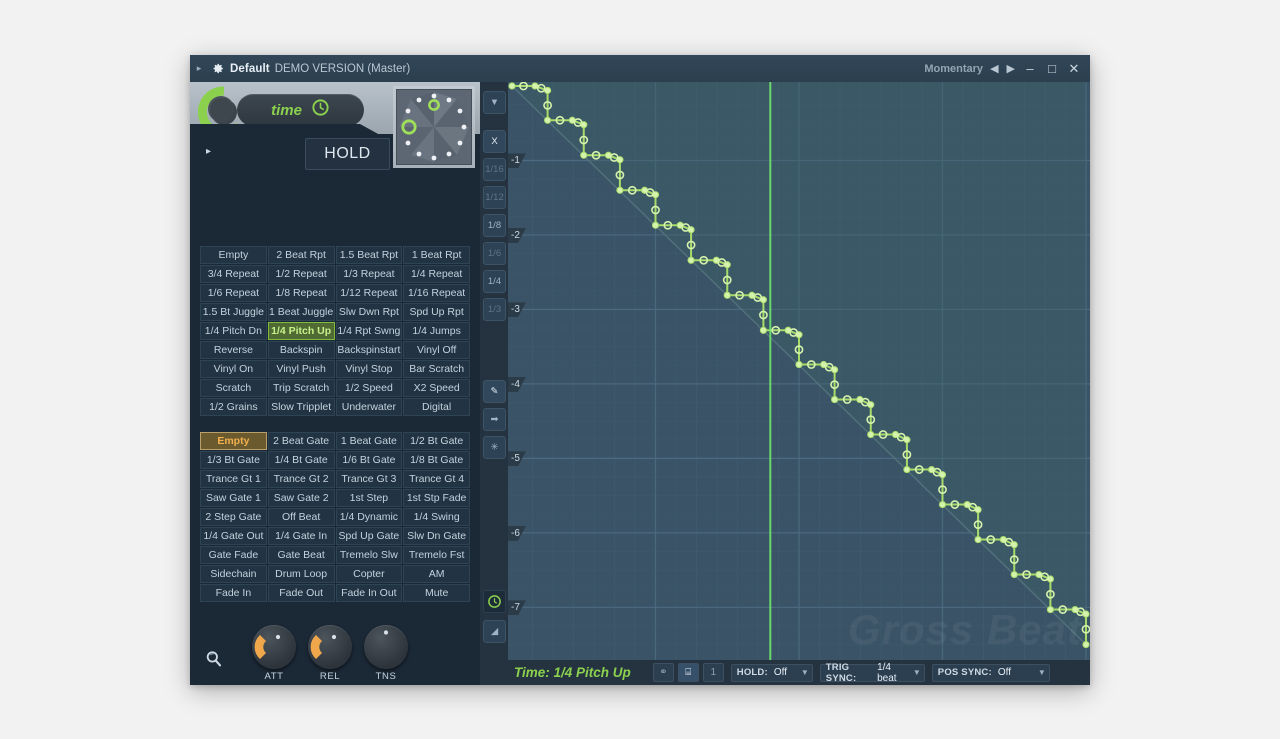 The height and width of the screenshot is (739, 1280). Describe the element at coordinates (436, 593) in the screenshot. I see `volume-preset-35: Mute` at that location.